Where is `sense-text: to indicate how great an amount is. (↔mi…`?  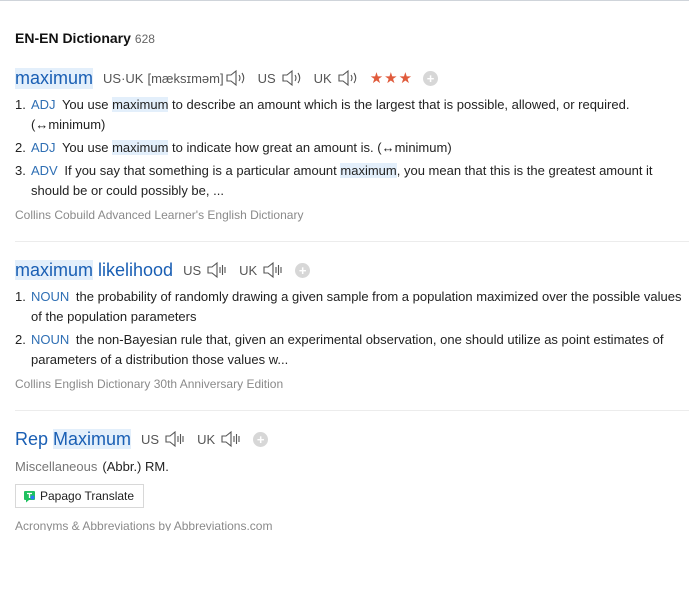 sense-text: to indicate how great an amount is. (↔mi… is located at coordinates (310, 147).